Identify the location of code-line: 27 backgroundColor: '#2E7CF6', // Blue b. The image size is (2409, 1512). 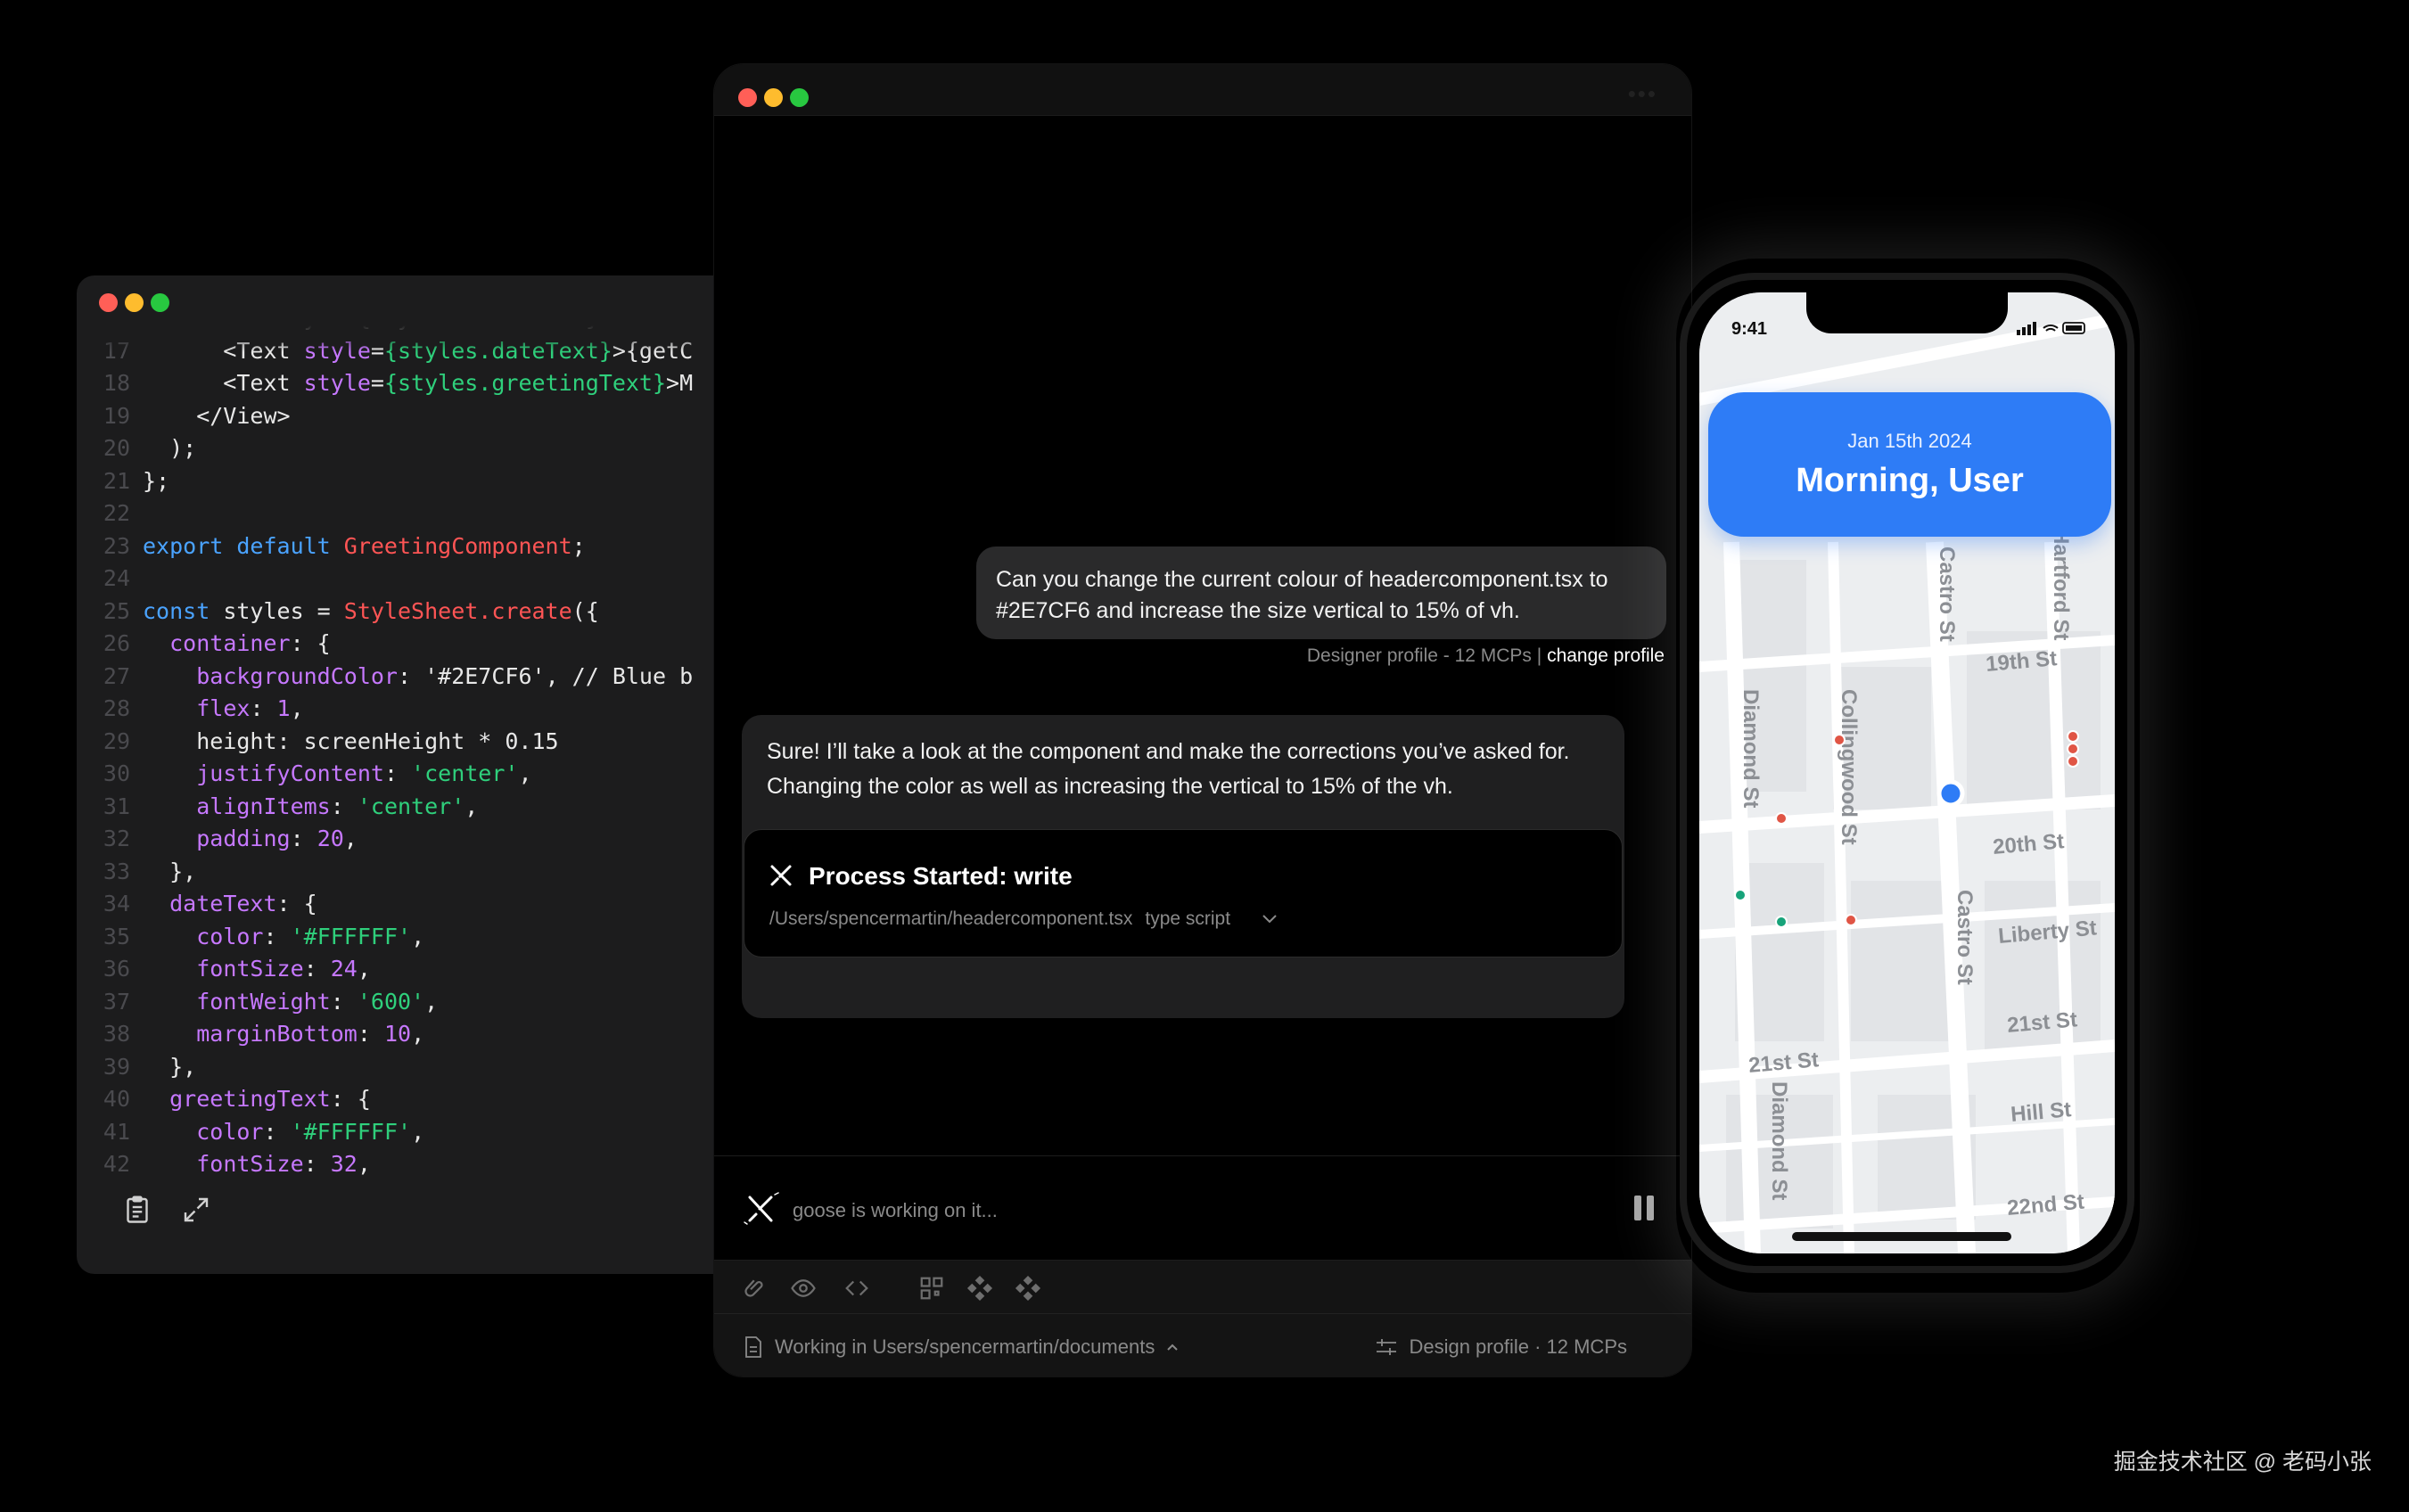
(415, 677).